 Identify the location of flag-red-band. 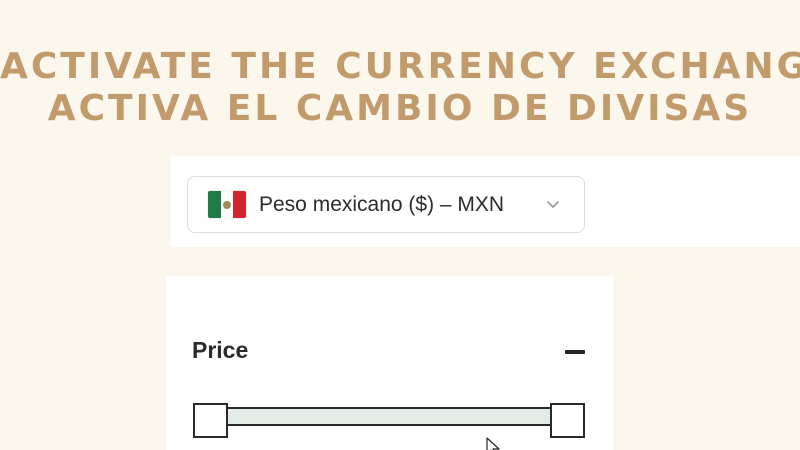
(239, 204).